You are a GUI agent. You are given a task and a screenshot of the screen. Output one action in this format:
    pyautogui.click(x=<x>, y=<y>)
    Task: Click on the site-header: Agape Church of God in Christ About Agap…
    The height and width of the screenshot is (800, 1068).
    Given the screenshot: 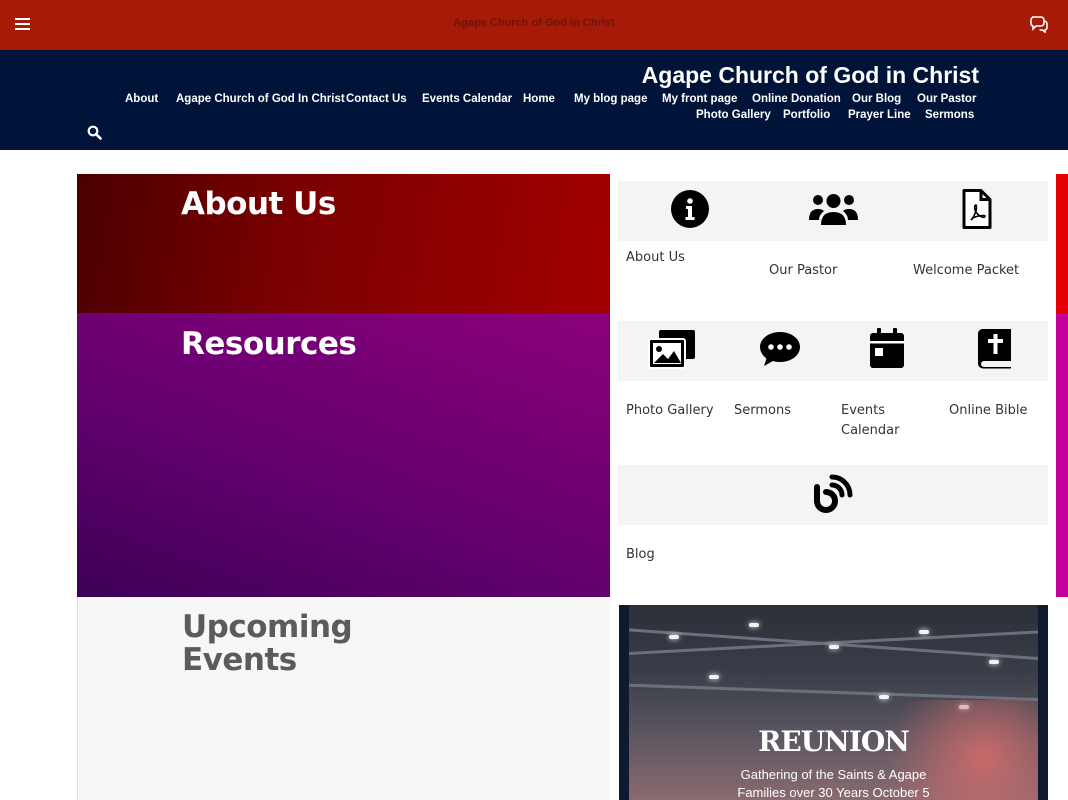 What is the action you would take?
    pyautogui.click(x=534, y=100)
    